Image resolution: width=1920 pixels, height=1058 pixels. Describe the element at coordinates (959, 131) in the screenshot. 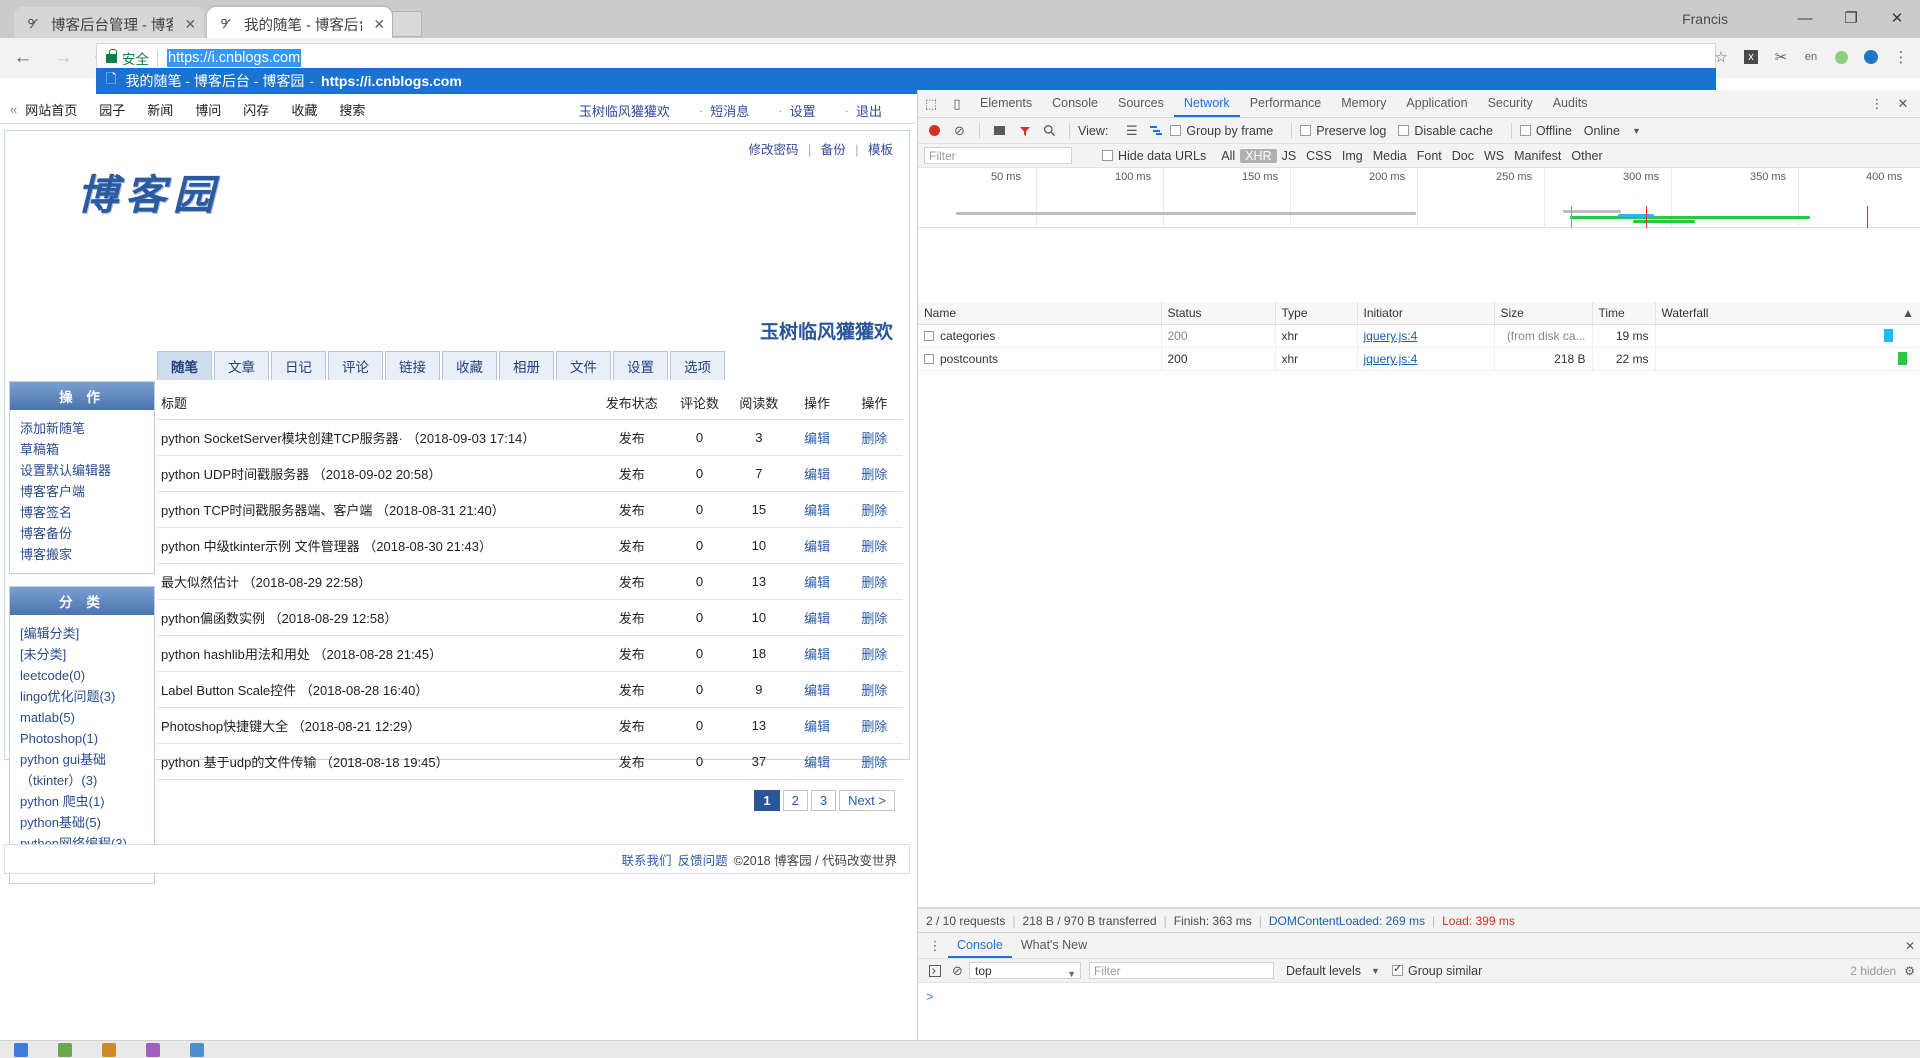

I see `clear-icon: ⊘` at that location.